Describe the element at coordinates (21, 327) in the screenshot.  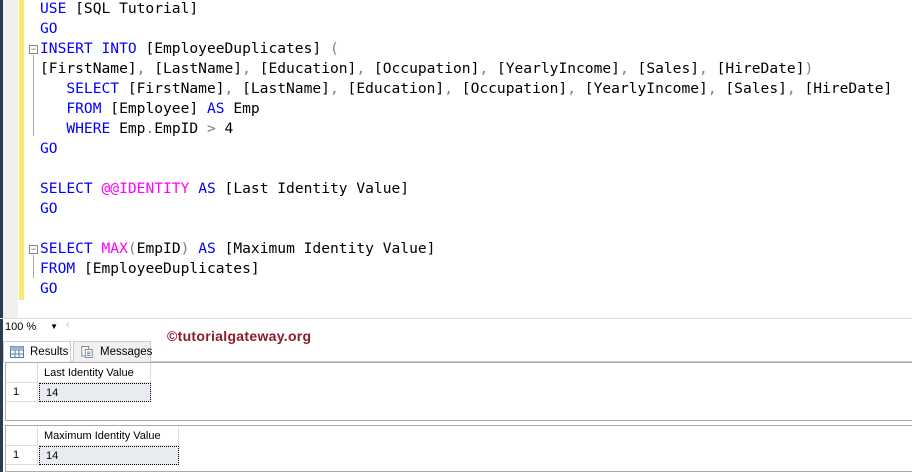
I see `zoom-value: 100 %` at that location.